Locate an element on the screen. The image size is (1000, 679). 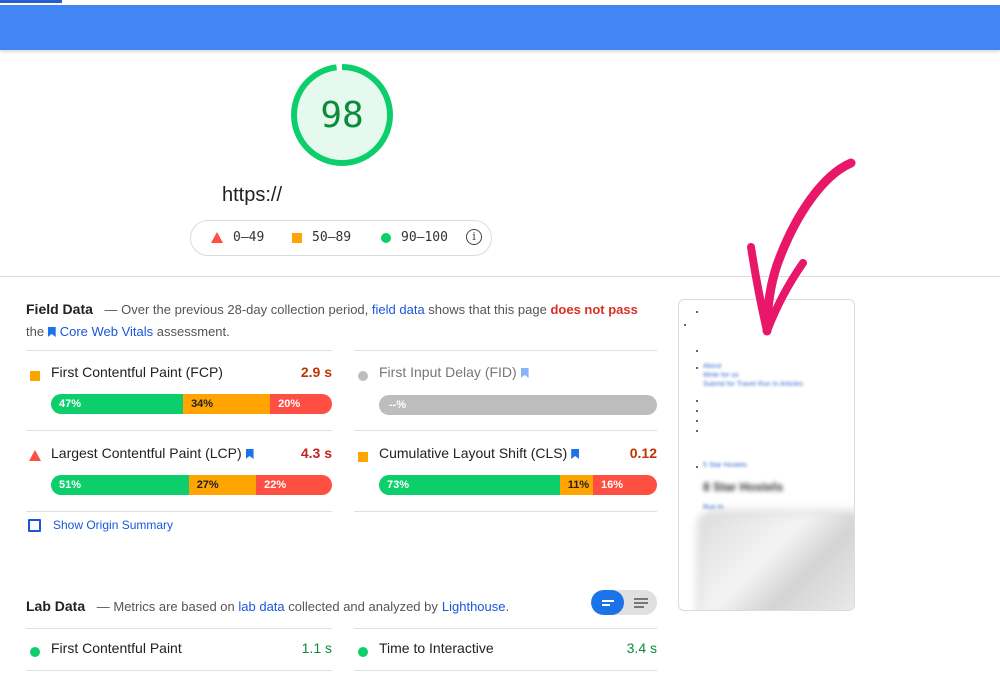
list-detail-icon is located at coordinates (640, 602).